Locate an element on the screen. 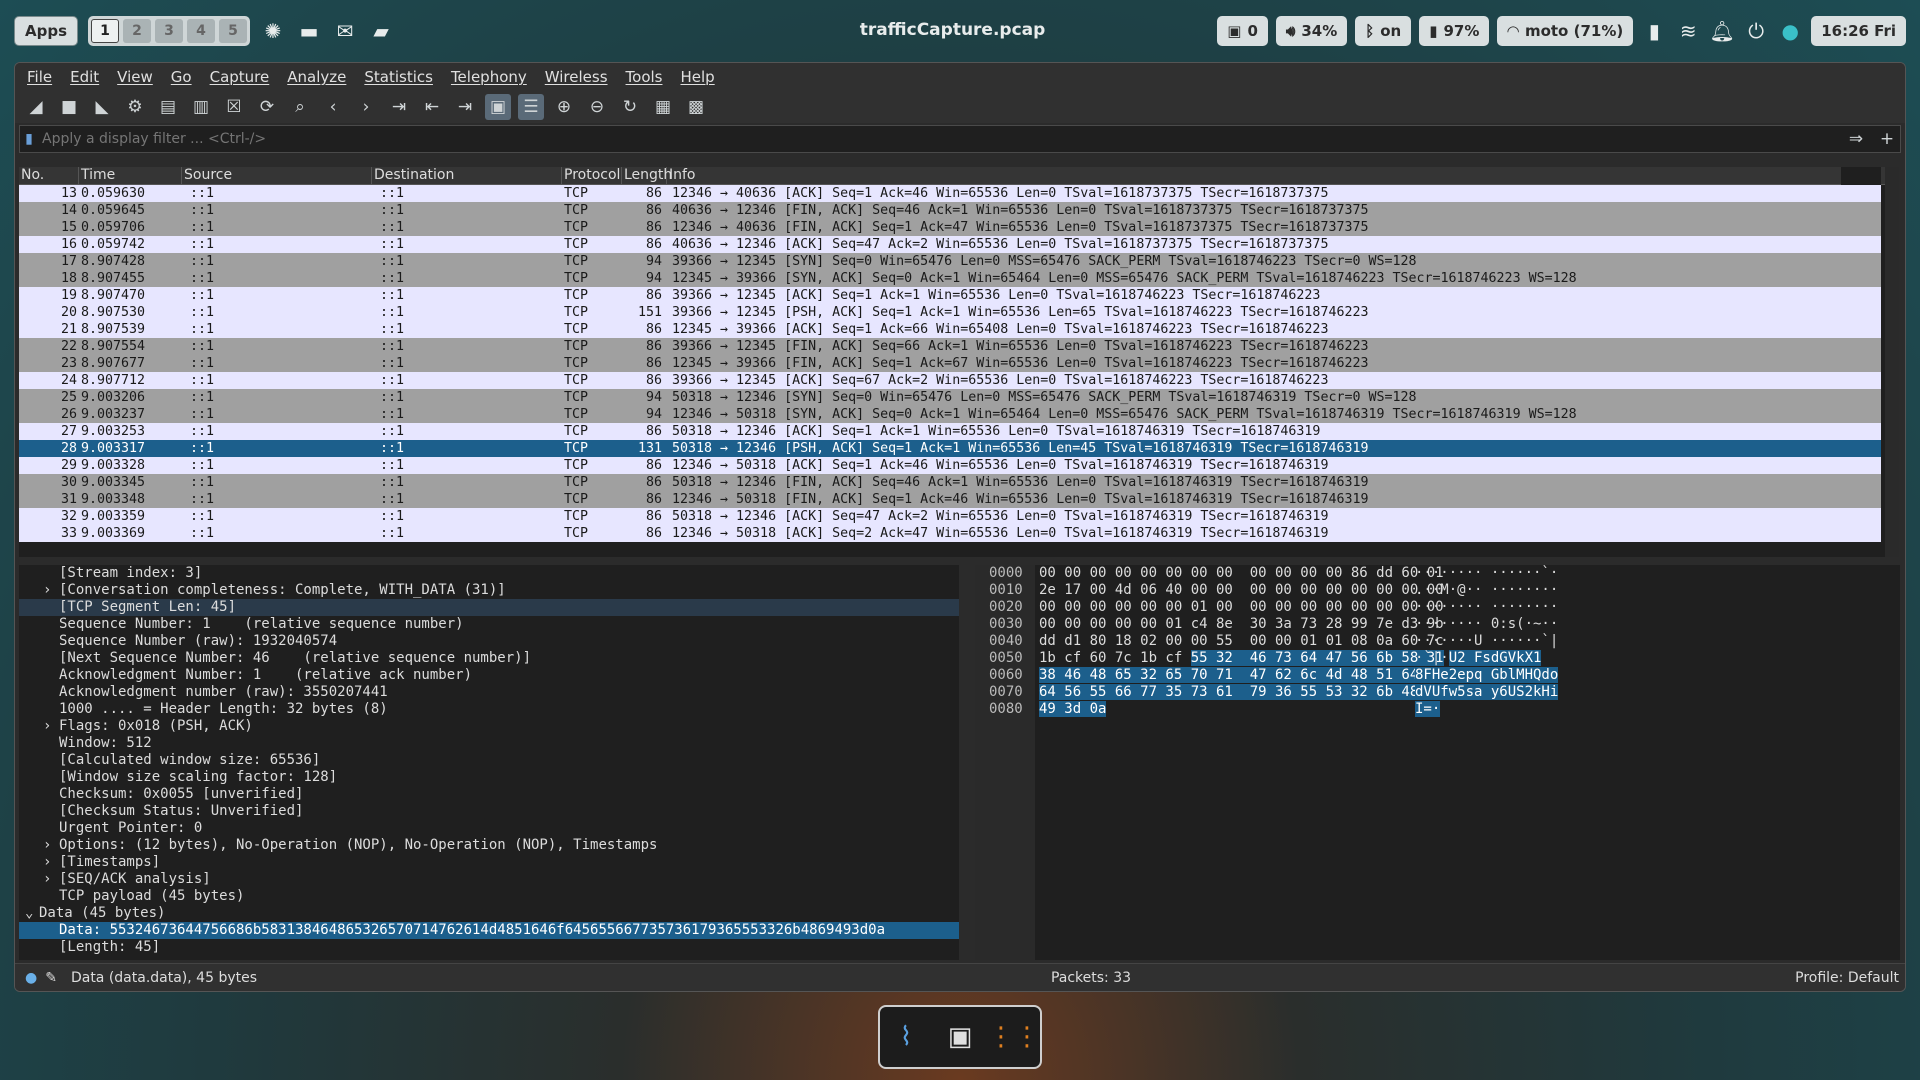  ascii-row: I=· is located at coordinates (1486, 709).